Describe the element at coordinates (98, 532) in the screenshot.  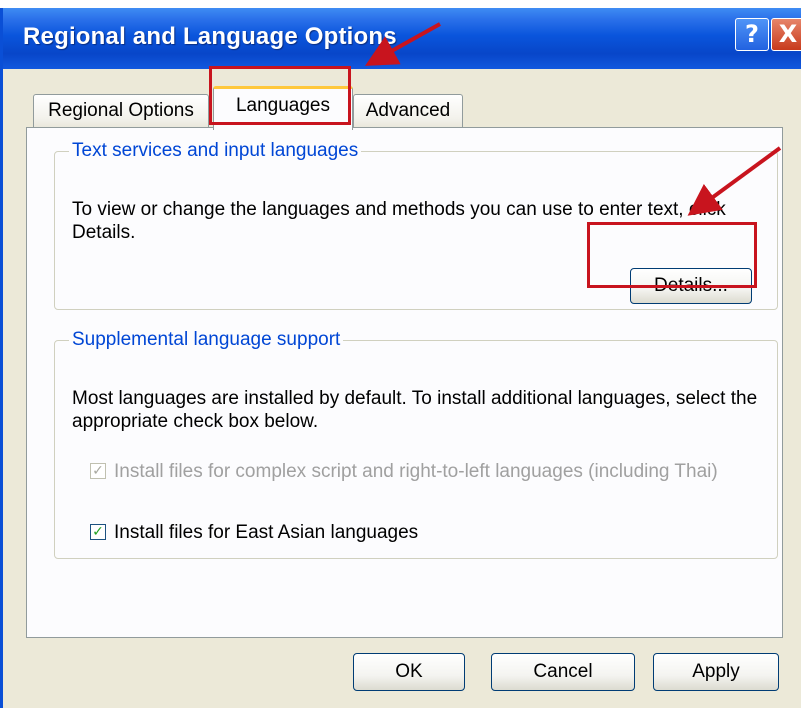
I see `east-asian-checkbox: ✓` at that location.